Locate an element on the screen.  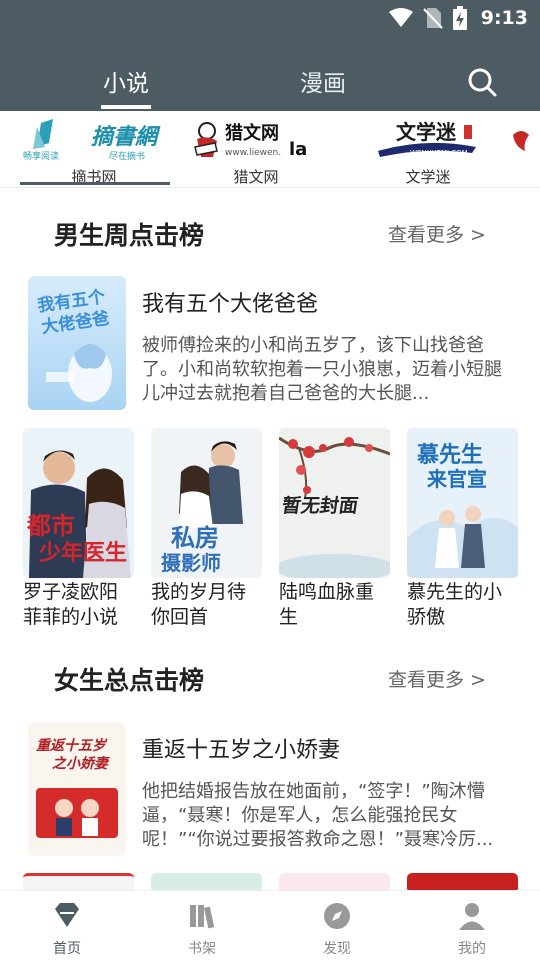
source-tab-partial is located at coordinates (523, 152).